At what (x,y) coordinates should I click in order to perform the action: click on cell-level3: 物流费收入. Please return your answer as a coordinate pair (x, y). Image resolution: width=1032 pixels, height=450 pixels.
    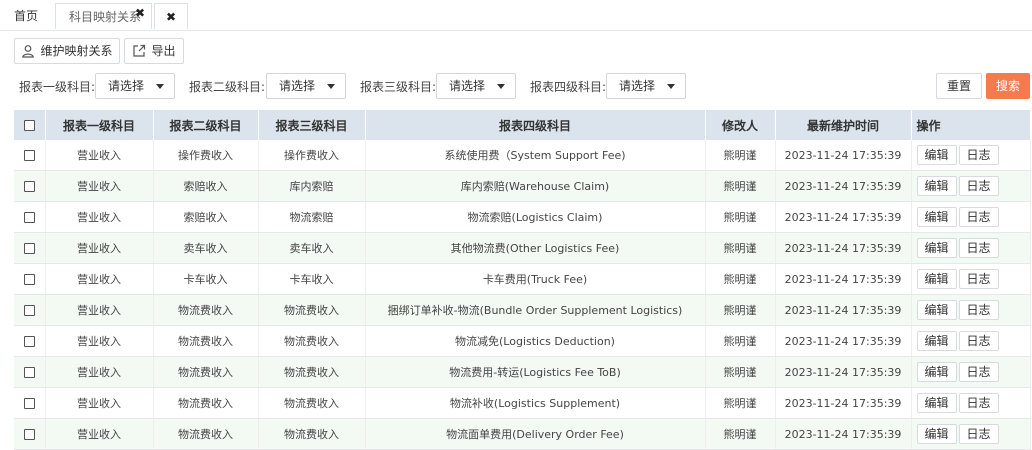
    Looking at the image, I should click on (312, 310).